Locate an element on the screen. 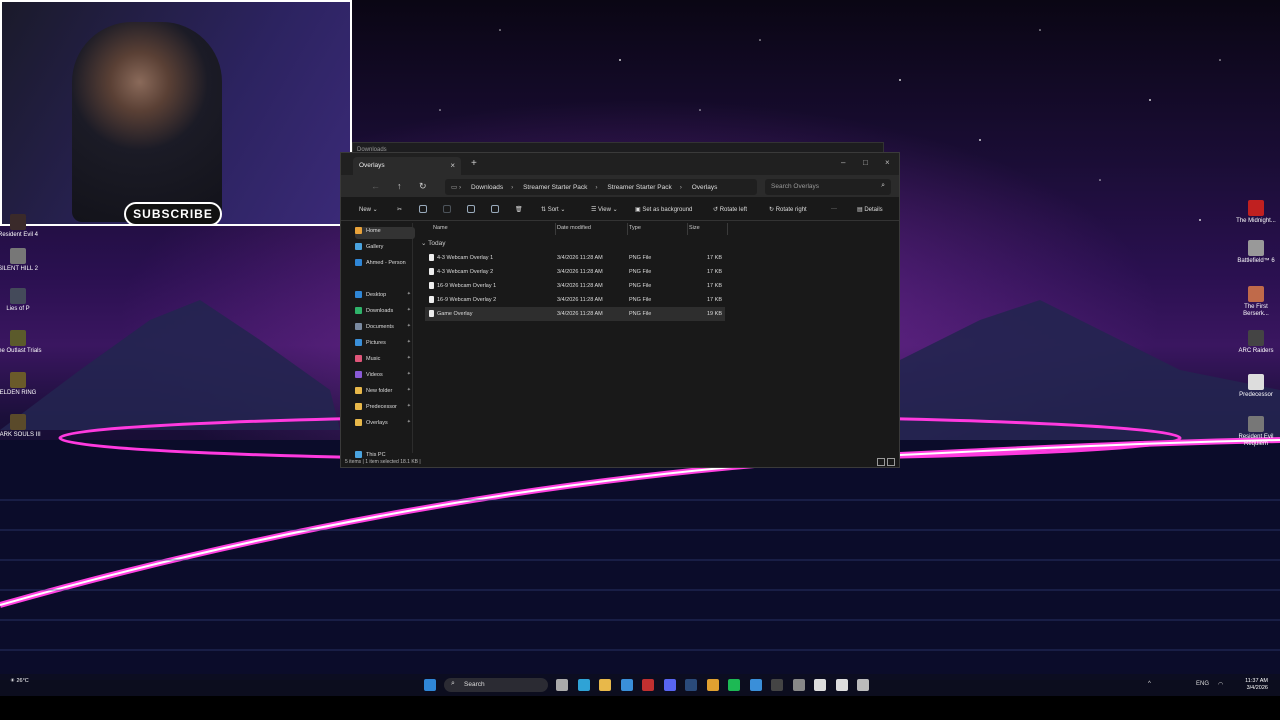 The image size is (1280, 720). mail-icon is located at coordinates (755, 685).